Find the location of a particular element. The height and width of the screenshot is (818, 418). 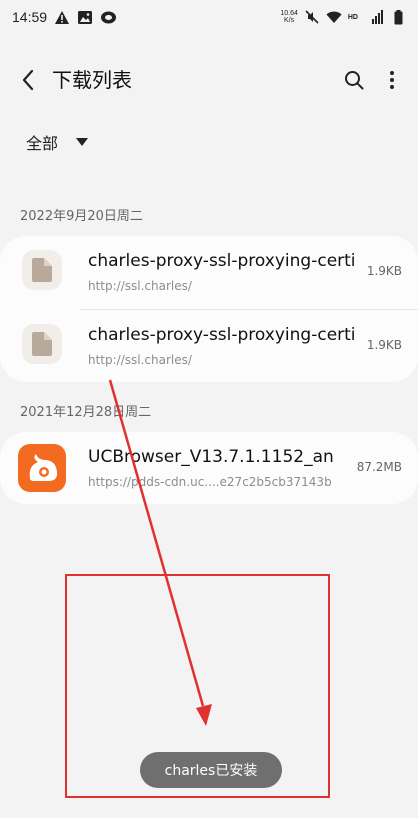

app-bar: 下载列表 is located at coordinates (209, 80).